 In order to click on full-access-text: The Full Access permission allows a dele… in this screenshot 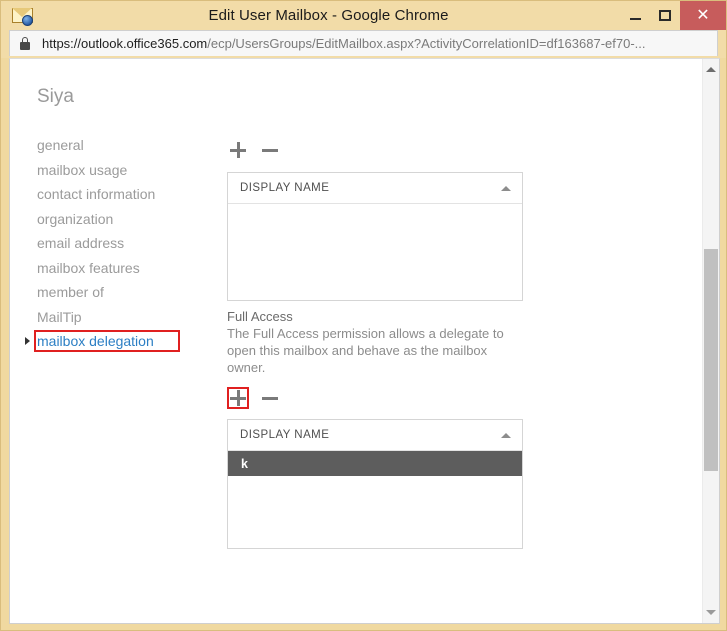, I will do `click(365, 350)`.